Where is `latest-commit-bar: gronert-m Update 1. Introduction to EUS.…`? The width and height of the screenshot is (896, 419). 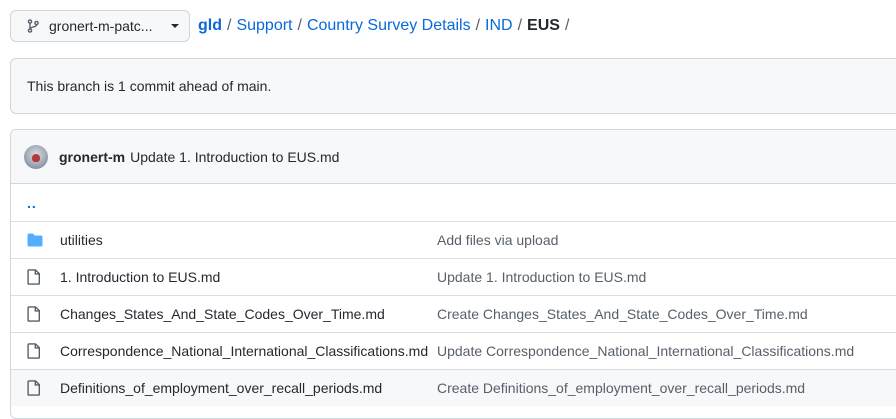 latest-commit-bar: gronert-m Update 1. Introduction to EUS.… is located at coordinates (453, 157).